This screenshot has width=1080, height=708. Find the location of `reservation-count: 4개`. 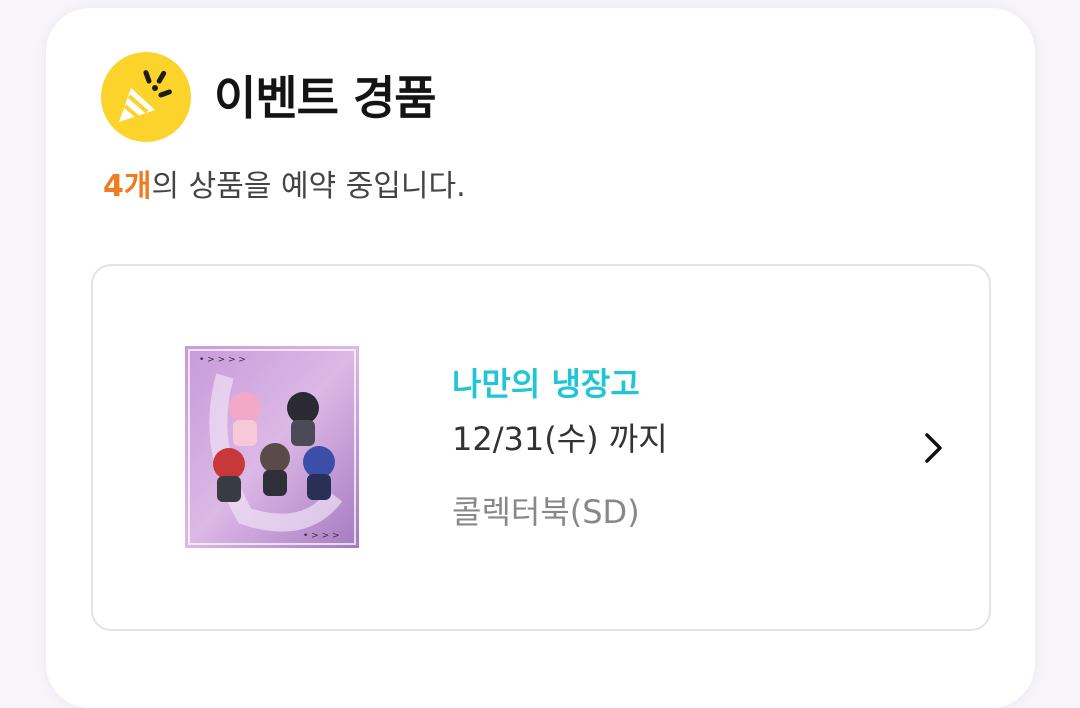

reservation-count: 4개 is located at coordinates (127, 186).